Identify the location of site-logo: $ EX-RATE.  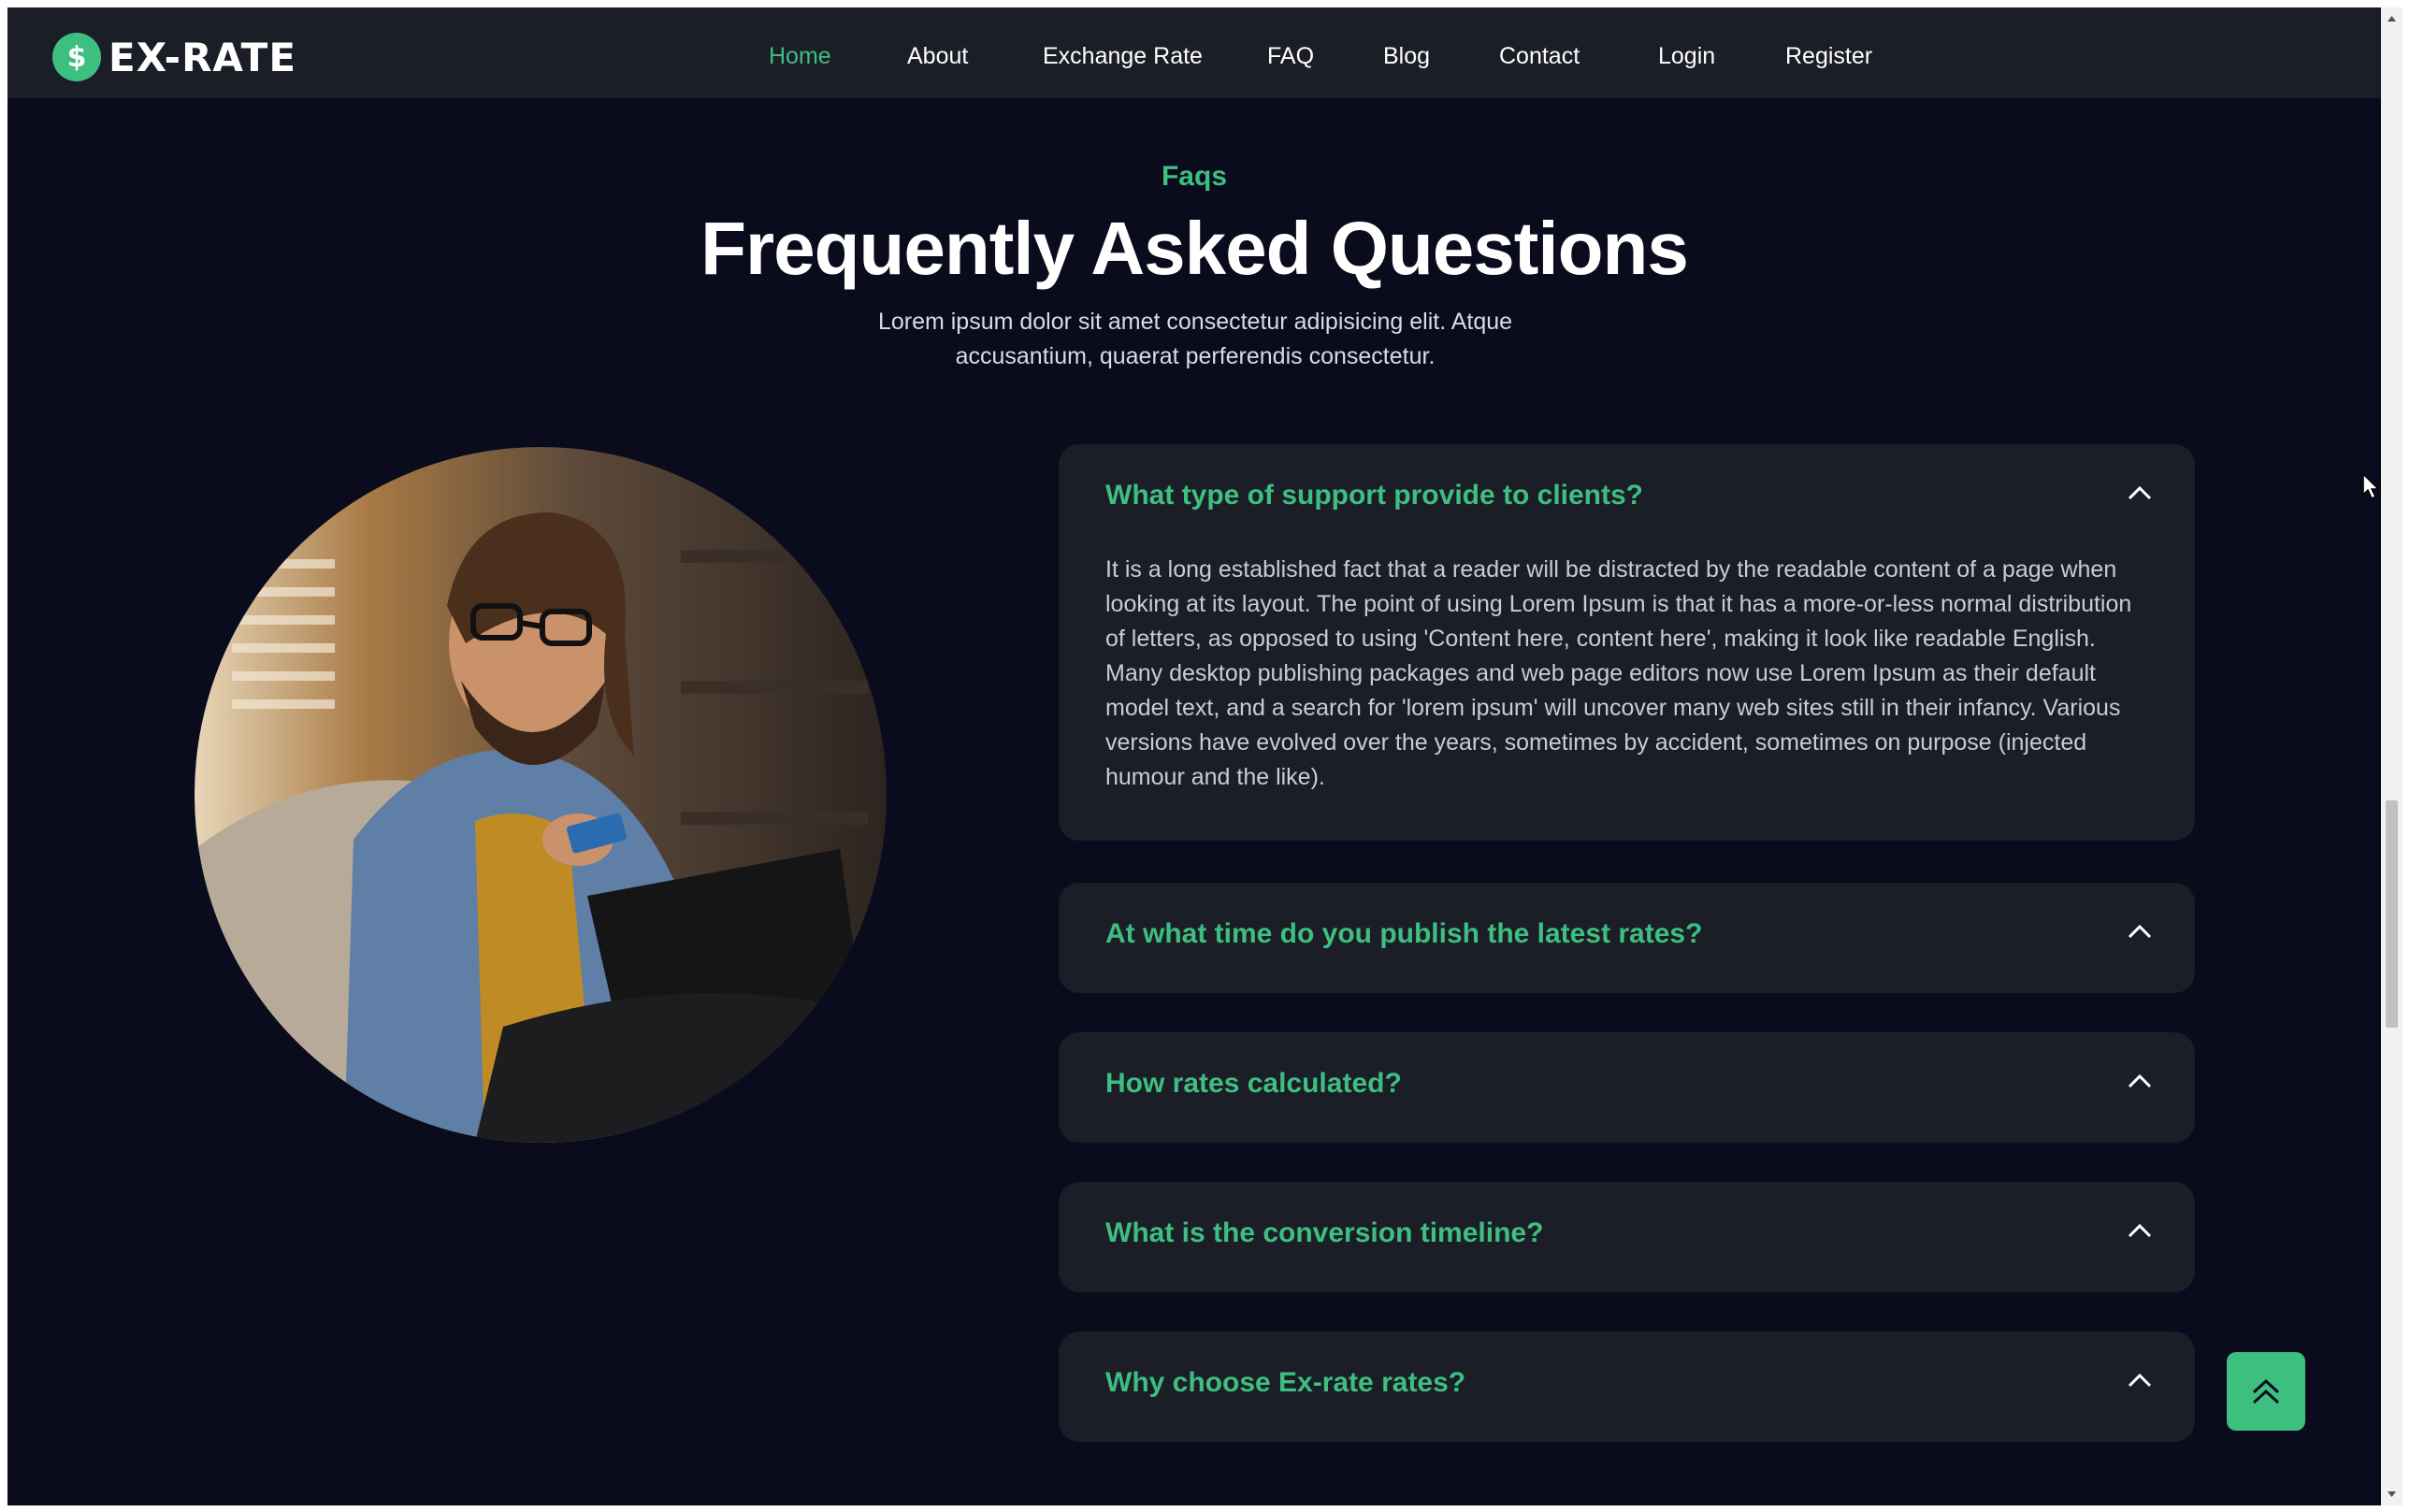
(174, 57).